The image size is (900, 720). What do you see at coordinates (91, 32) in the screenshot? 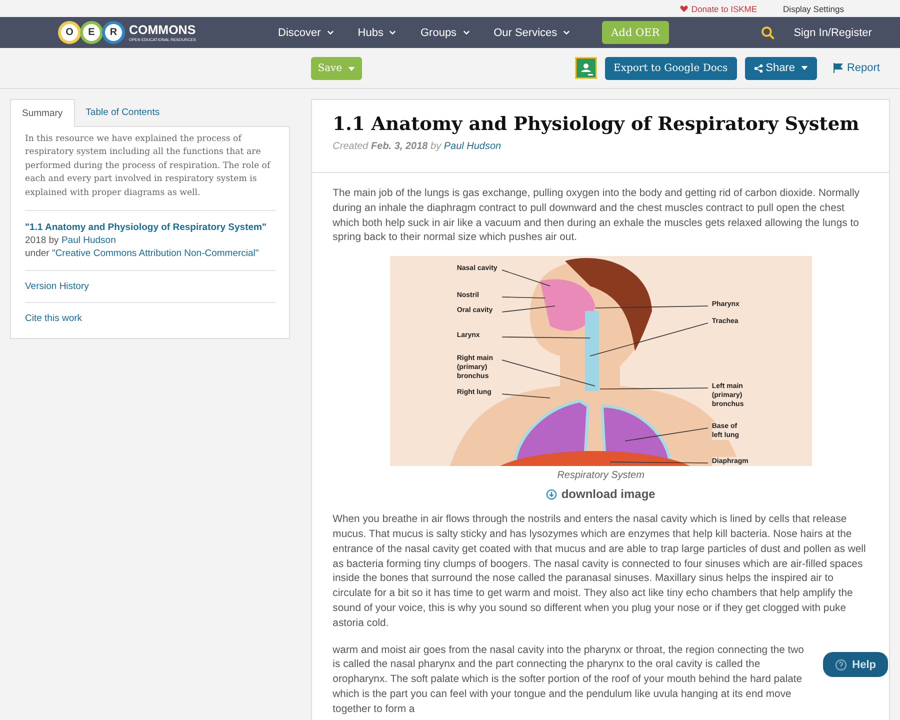
I see `logo-letter: E` at bounding box center [91, 32].